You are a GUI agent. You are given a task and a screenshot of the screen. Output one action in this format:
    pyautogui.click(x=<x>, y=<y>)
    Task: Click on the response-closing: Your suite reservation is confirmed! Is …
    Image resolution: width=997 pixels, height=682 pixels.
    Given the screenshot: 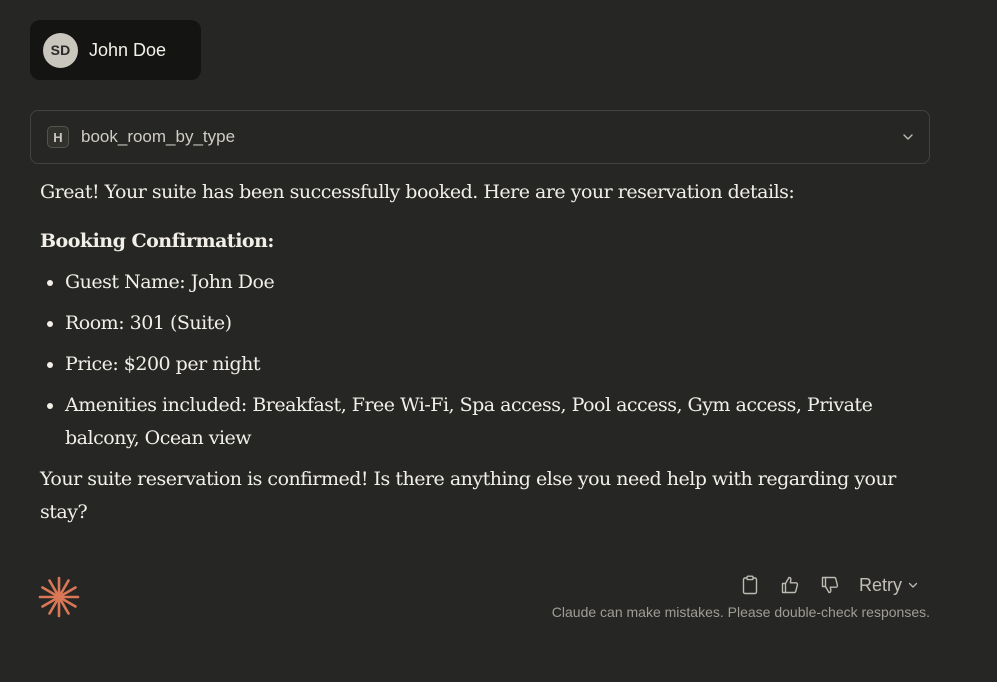 What is the action you would take?
    pyautogui.click(x=468, y=495)
    